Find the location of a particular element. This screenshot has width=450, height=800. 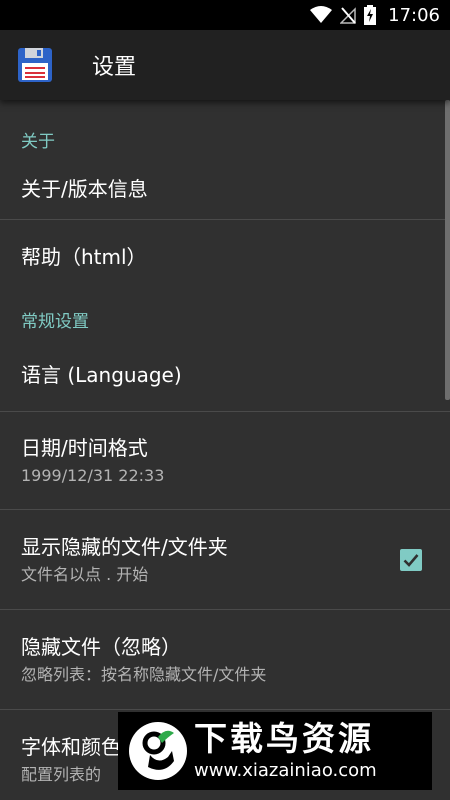

pref-language: 语言 (Language) is located at coordinates (225, 375).